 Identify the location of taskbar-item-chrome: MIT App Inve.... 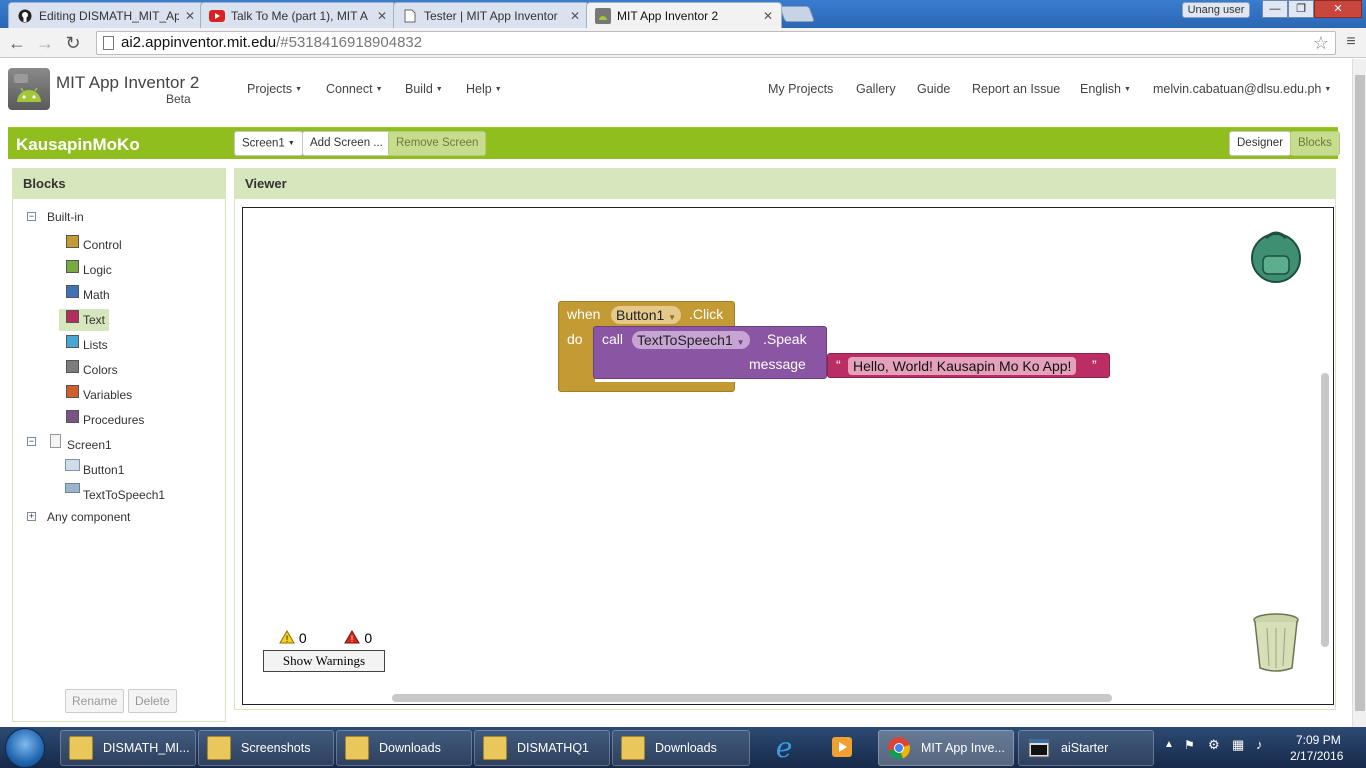
(946, 748).